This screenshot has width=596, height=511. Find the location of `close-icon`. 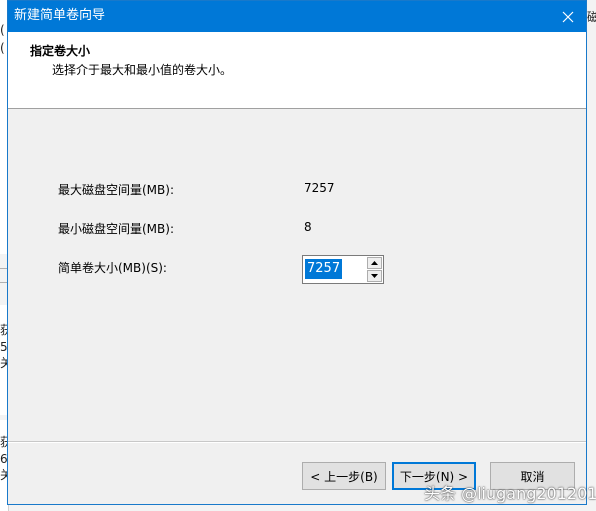

close-icon is located at coordinates (568, 16).